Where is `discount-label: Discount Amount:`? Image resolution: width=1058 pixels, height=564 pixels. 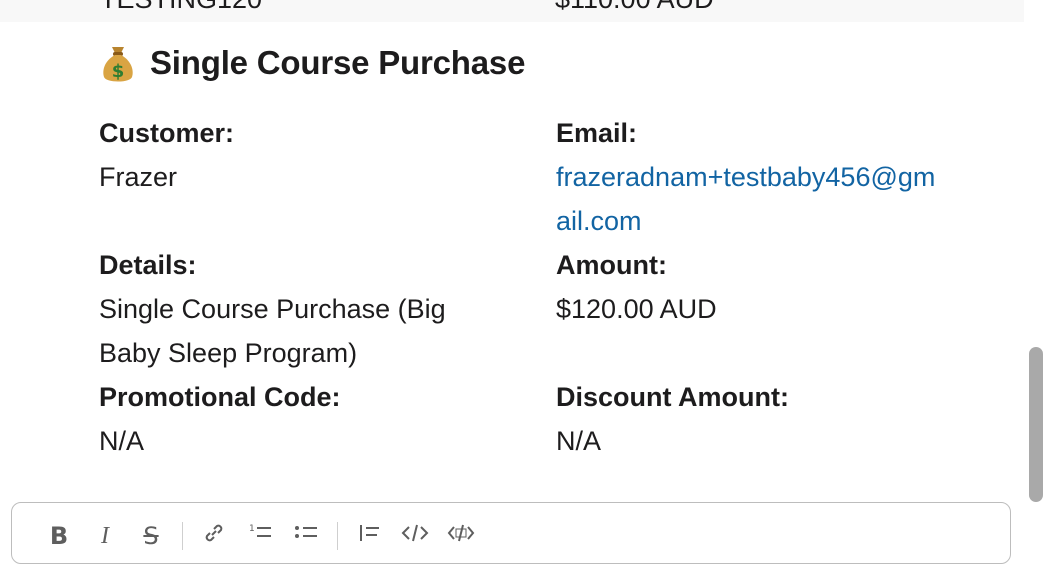 discount-label: Discount Amount: is located at coordinates (672, 397).